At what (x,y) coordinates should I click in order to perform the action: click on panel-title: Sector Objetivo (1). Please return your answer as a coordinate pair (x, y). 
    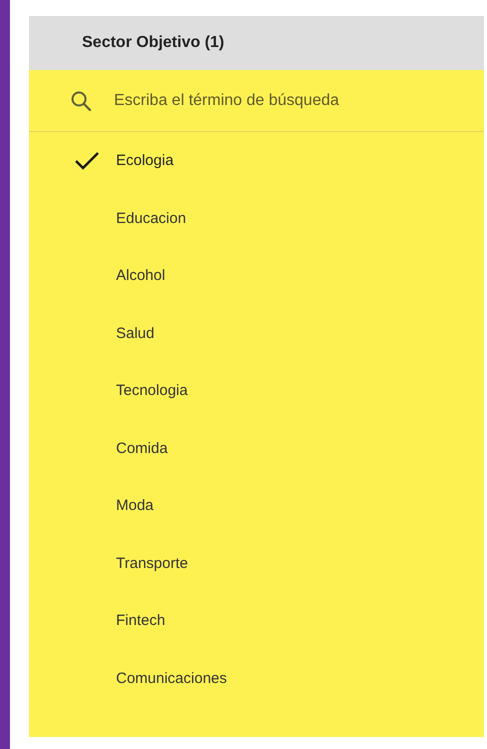
    Looking at the image, I should click on (153, 43).